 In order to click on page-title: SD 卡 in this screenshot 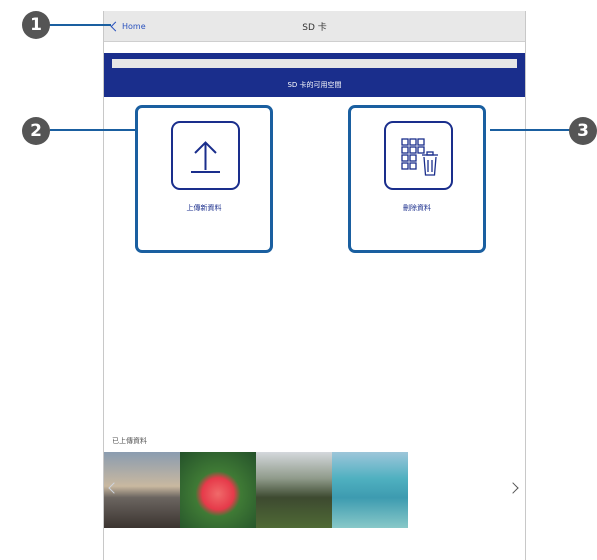, I will do `click(314, 28)`.